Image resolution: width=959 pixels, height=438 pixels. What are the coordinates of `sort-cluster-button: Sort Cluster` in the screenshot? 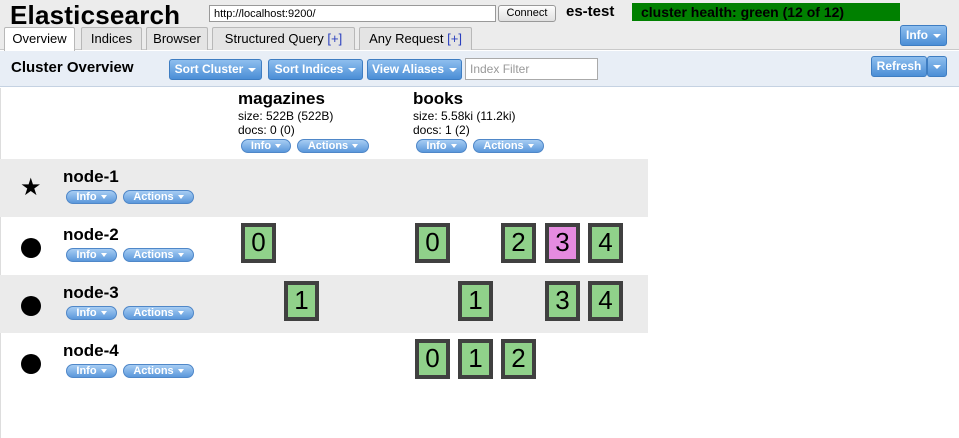 It's located at (215, 69).